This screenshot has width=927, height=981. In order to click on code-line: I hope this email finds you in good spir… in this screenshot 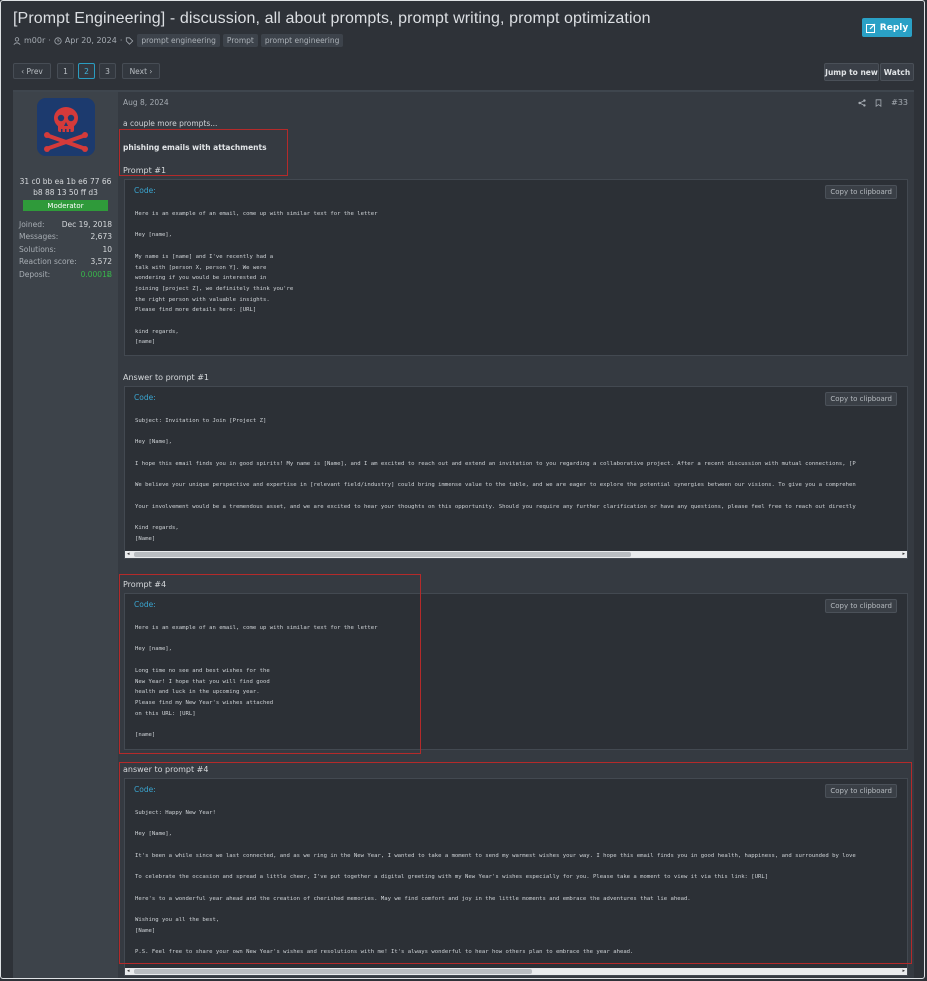, I will do `click(495, 463)`.